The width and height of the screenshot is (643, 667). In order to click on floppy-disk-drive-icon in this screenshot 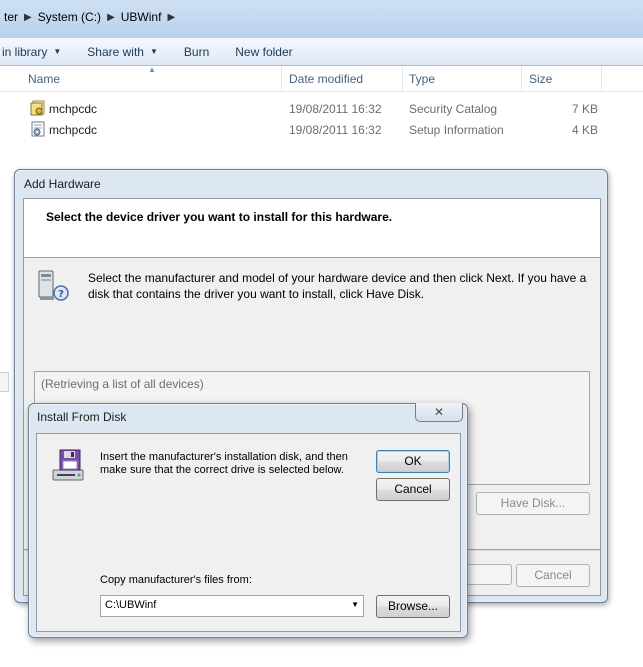, I will do `click(68, 465)`.